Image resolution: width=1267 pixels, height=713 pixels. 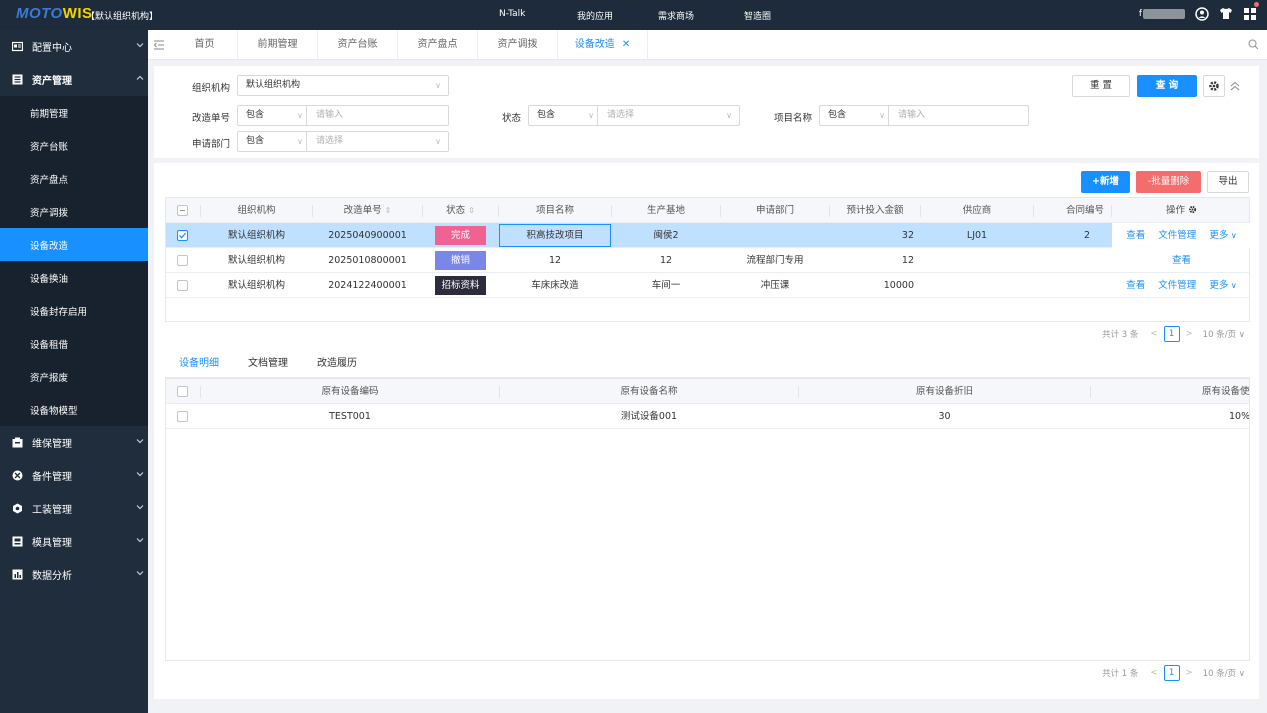 I want to click on project-name-field: 包含 ∨ 请输入, so click(x=924, y=115).